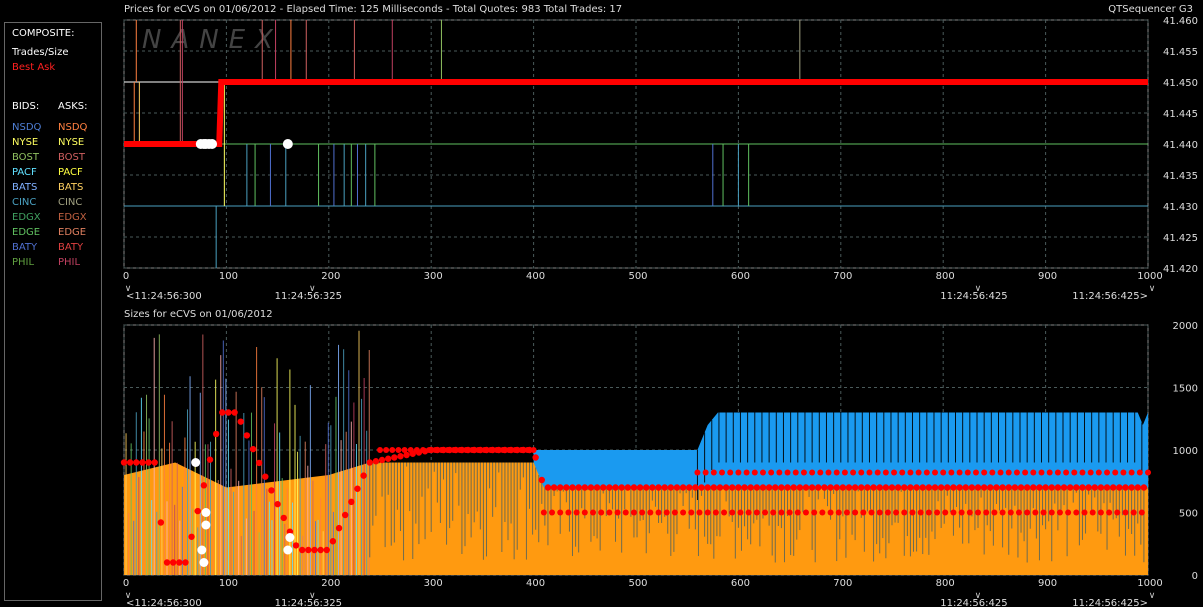  Describe the element at coordinates (1185, 451) in the screenshot. I see `size-y-tick-label: 1000` at that location.